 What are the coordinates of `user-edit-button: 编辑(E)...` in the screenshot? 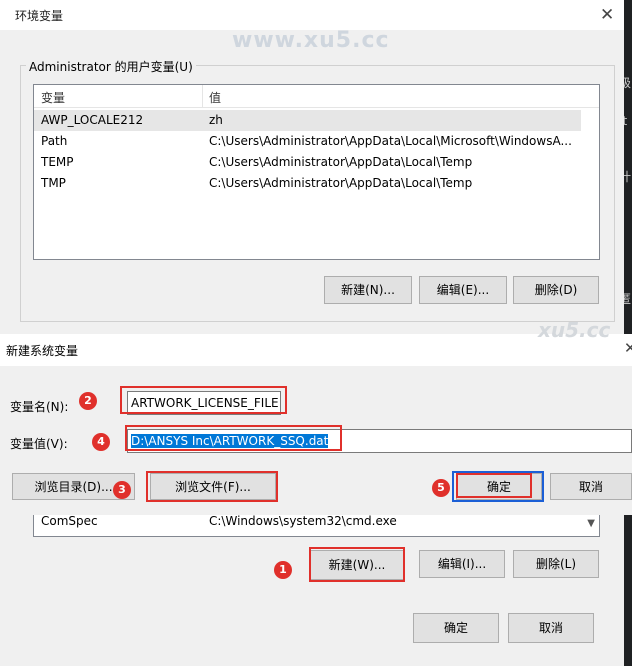 It's located at (463, 290).